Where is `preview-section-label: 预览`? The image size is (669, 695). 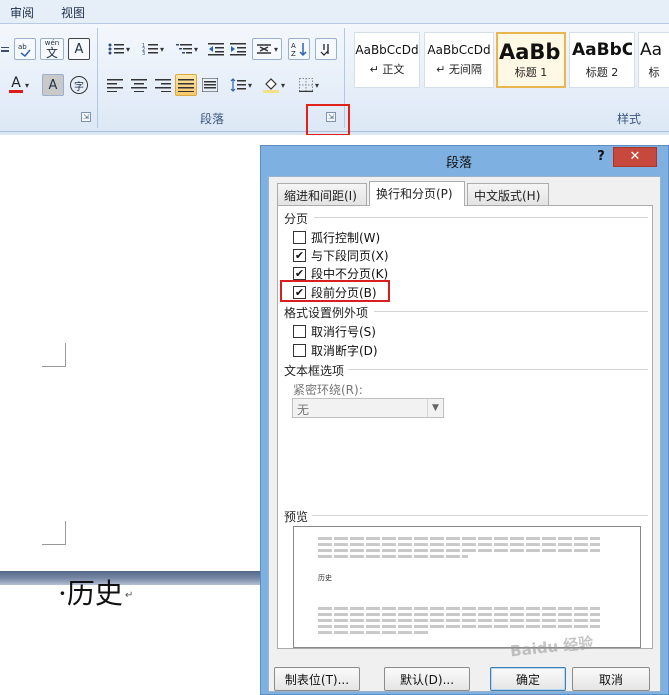 preview-section-label: 预览 is located at coordinates (296, 517).